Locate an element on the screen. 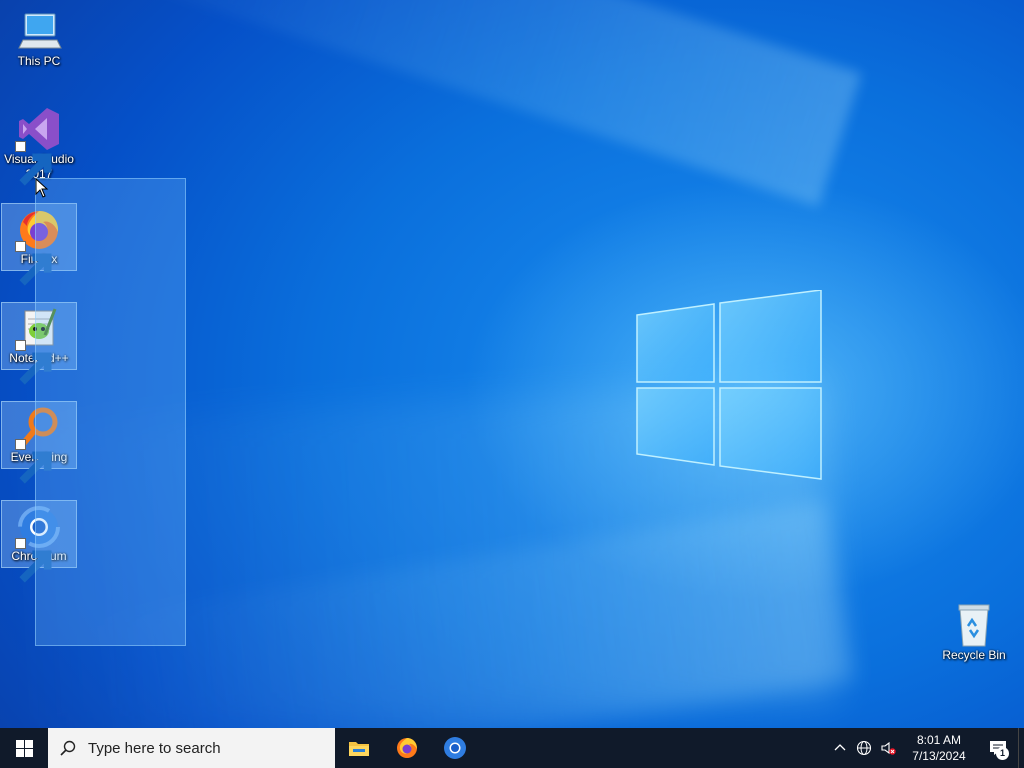 The width and height of the screenshot is (1024, 768). tray-network is located at coordinates (864, 748).